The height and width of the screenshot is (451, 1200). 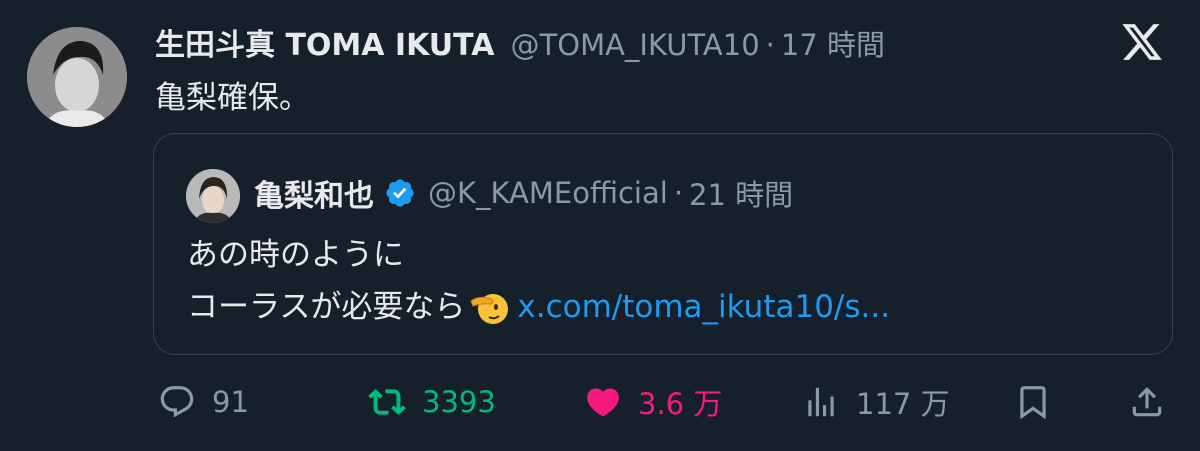 I want to click on retweet-count: 3393, so click(x=459, y=402).